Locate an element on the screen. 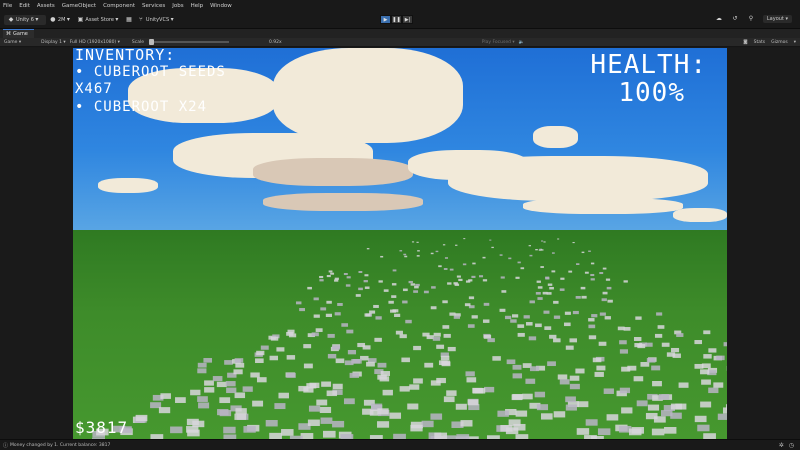  bug-icon: ✲ is located at coordinates (781, 445).